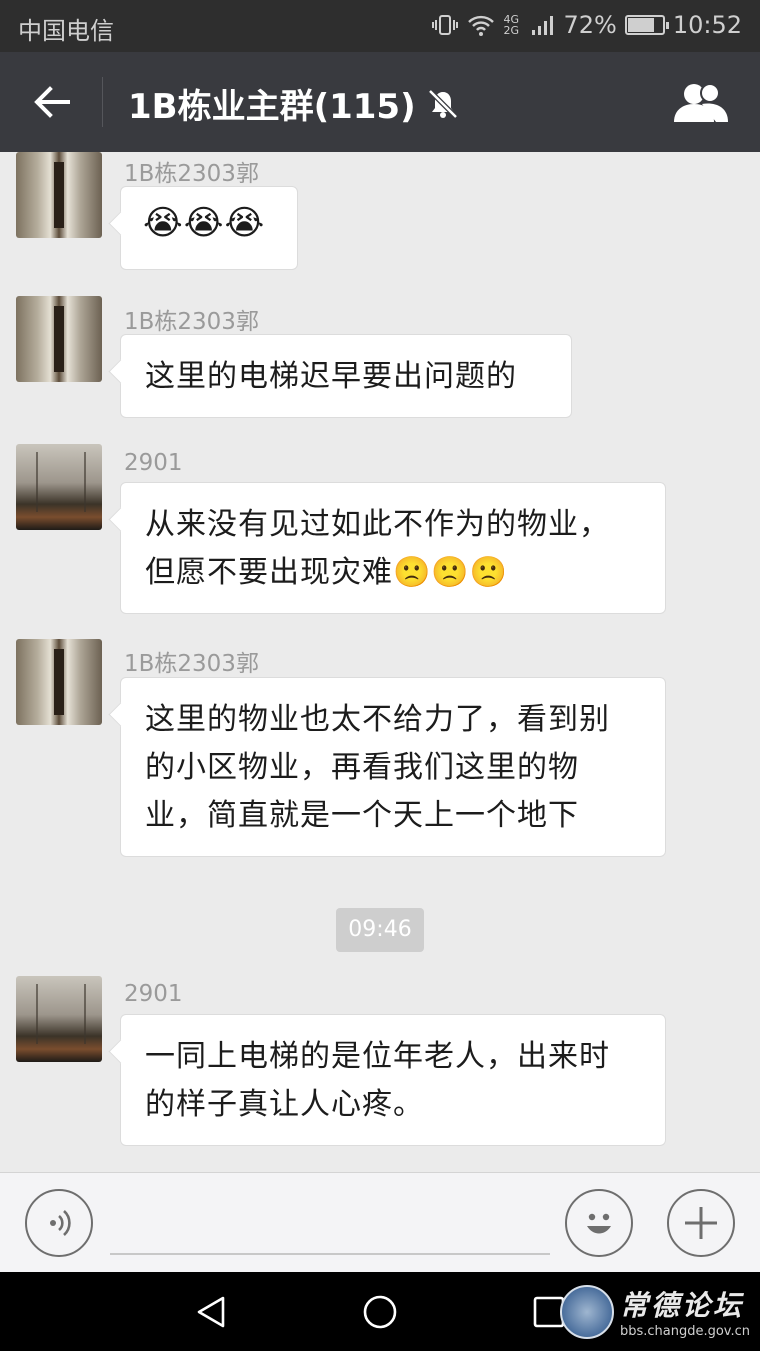 The image size is (760, 1351). Describe the element at coordinates (442, 103) in the screenshot. I see `bell-muted-icon` at that location.